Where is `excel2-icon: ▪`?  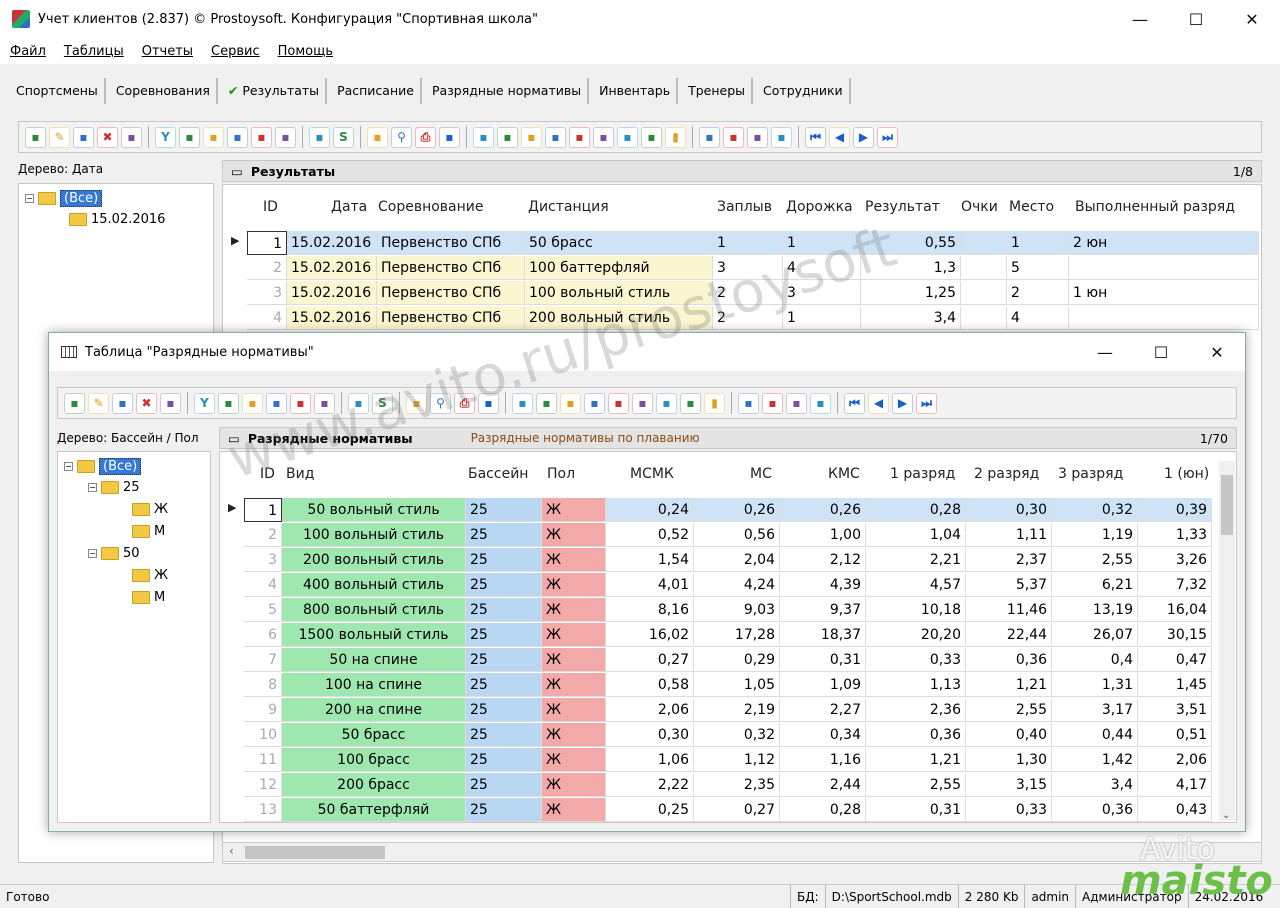
excel2-icon: ▪ is located at coordinates (618, 403).